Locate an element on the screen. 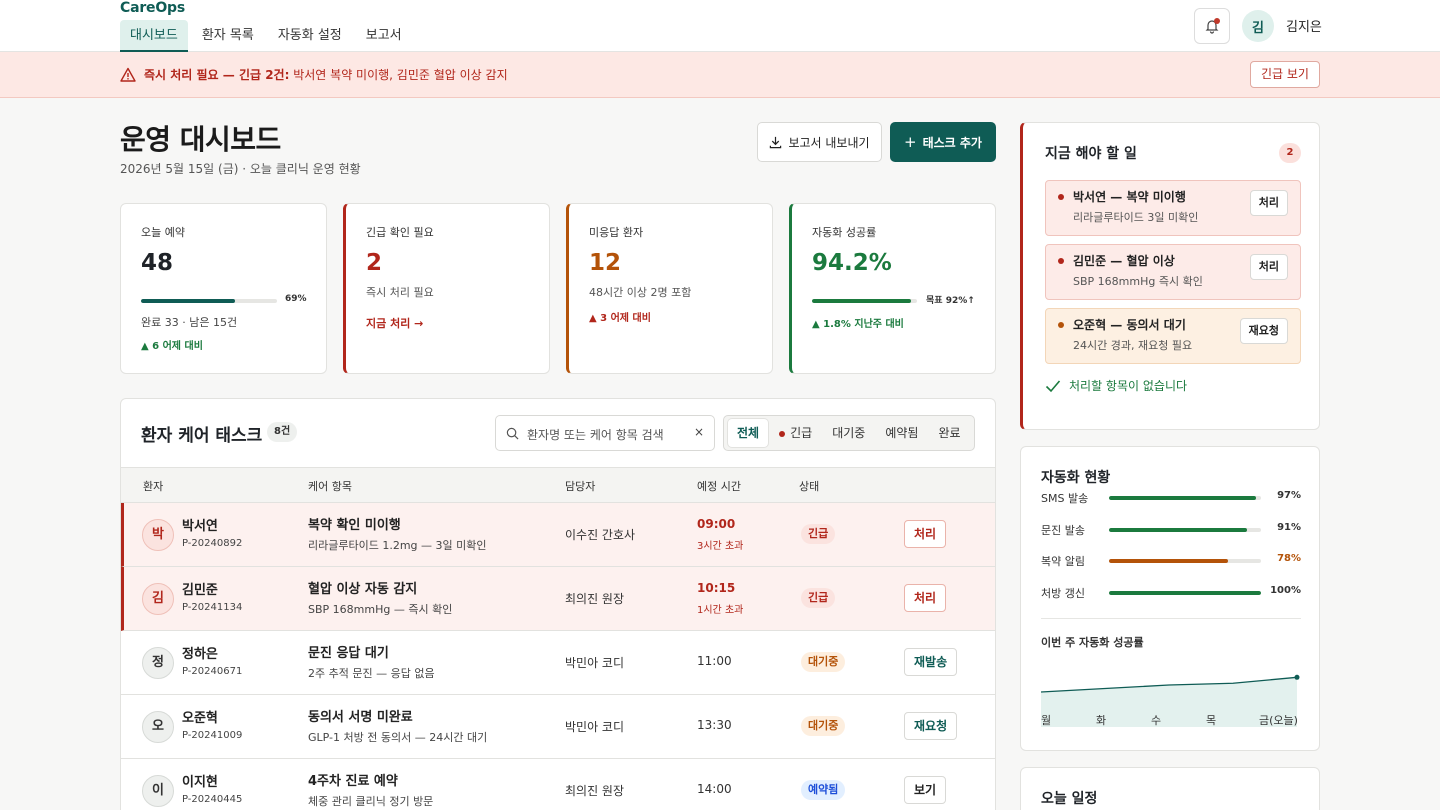 The image size is (1440, 810). nav-patients: 환자 목록 is located at coordinates (228, 36).